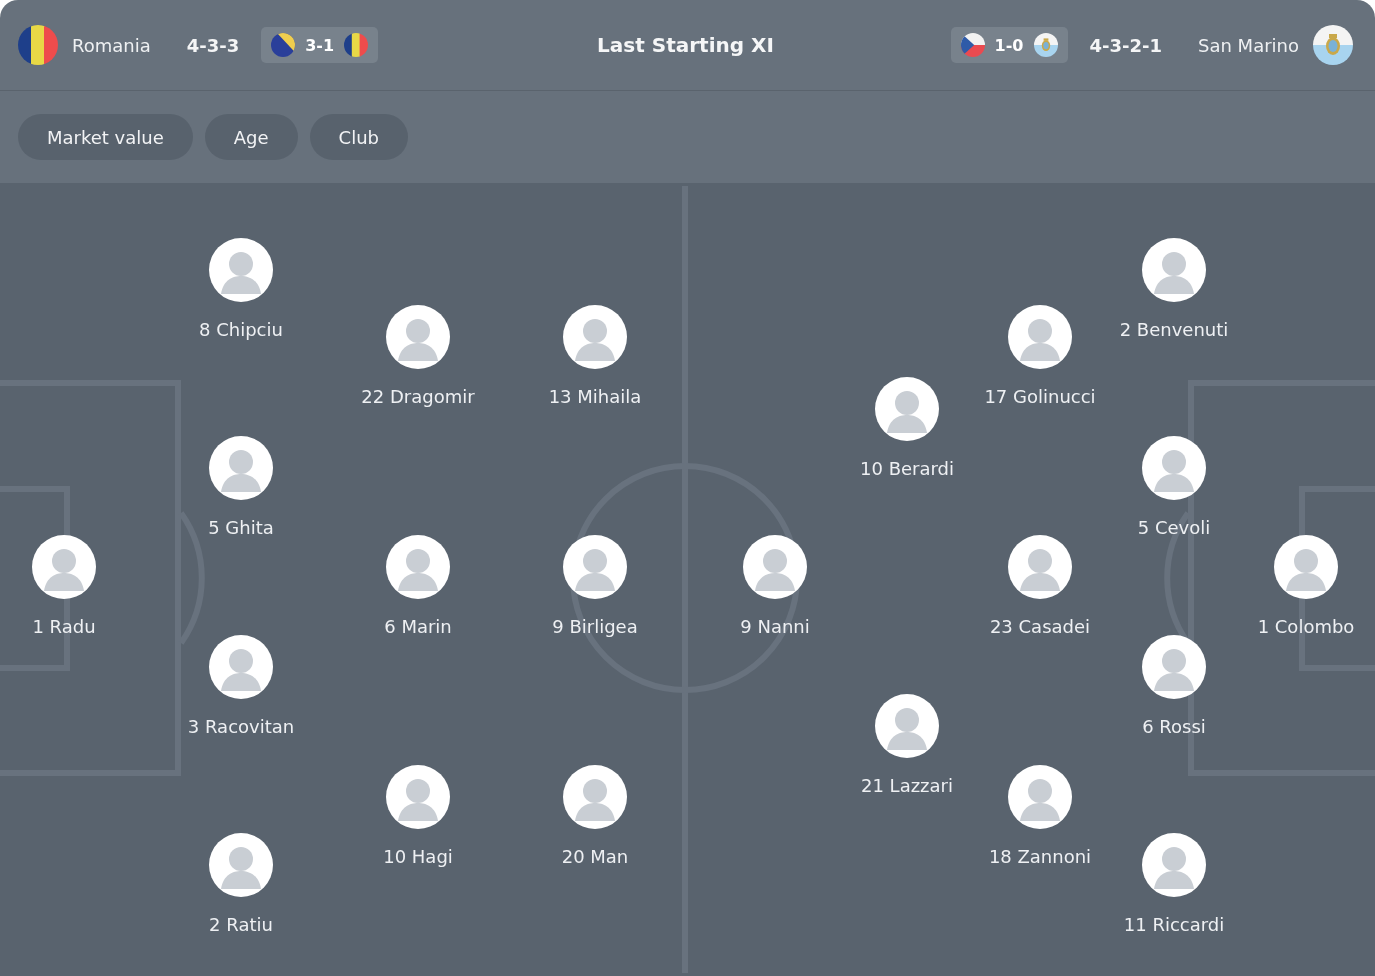 The height and width of the screenshot is (976, 1375). Describe the element at coordinates (595, 396) in the screenshot. I see `player-name: 13 Mihaila` at that location.